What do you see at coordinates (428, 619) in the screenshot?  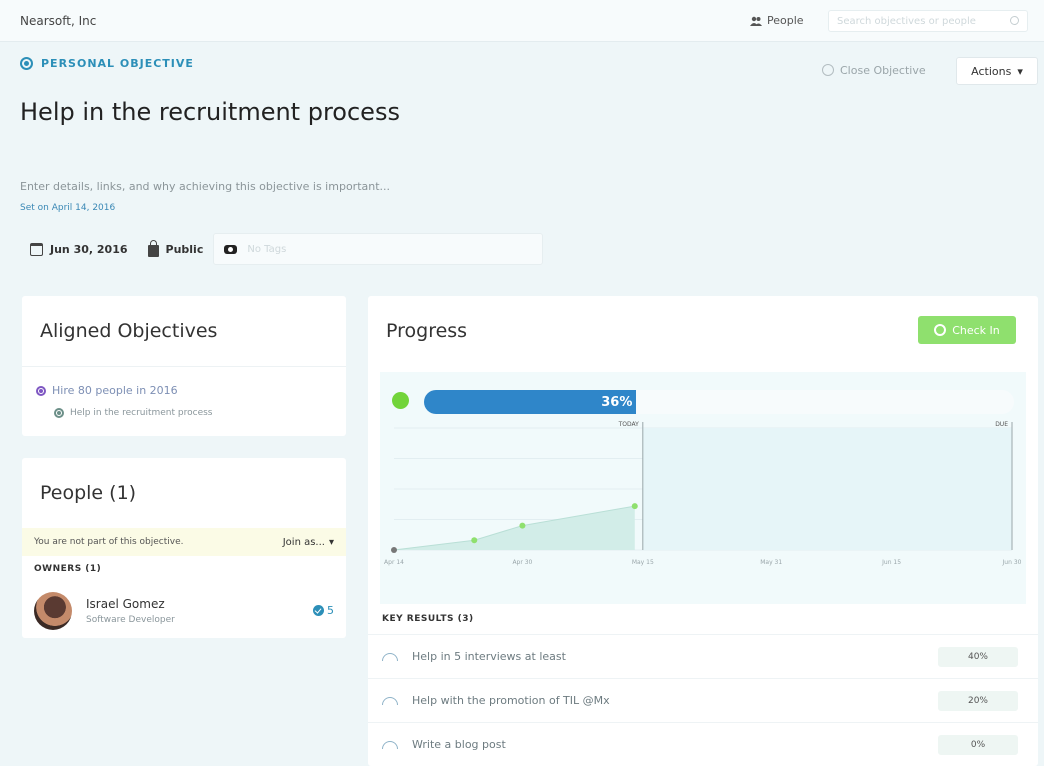 I see `key-results-label: KEY RESULTS (3)` at bounding box center [428, 619].